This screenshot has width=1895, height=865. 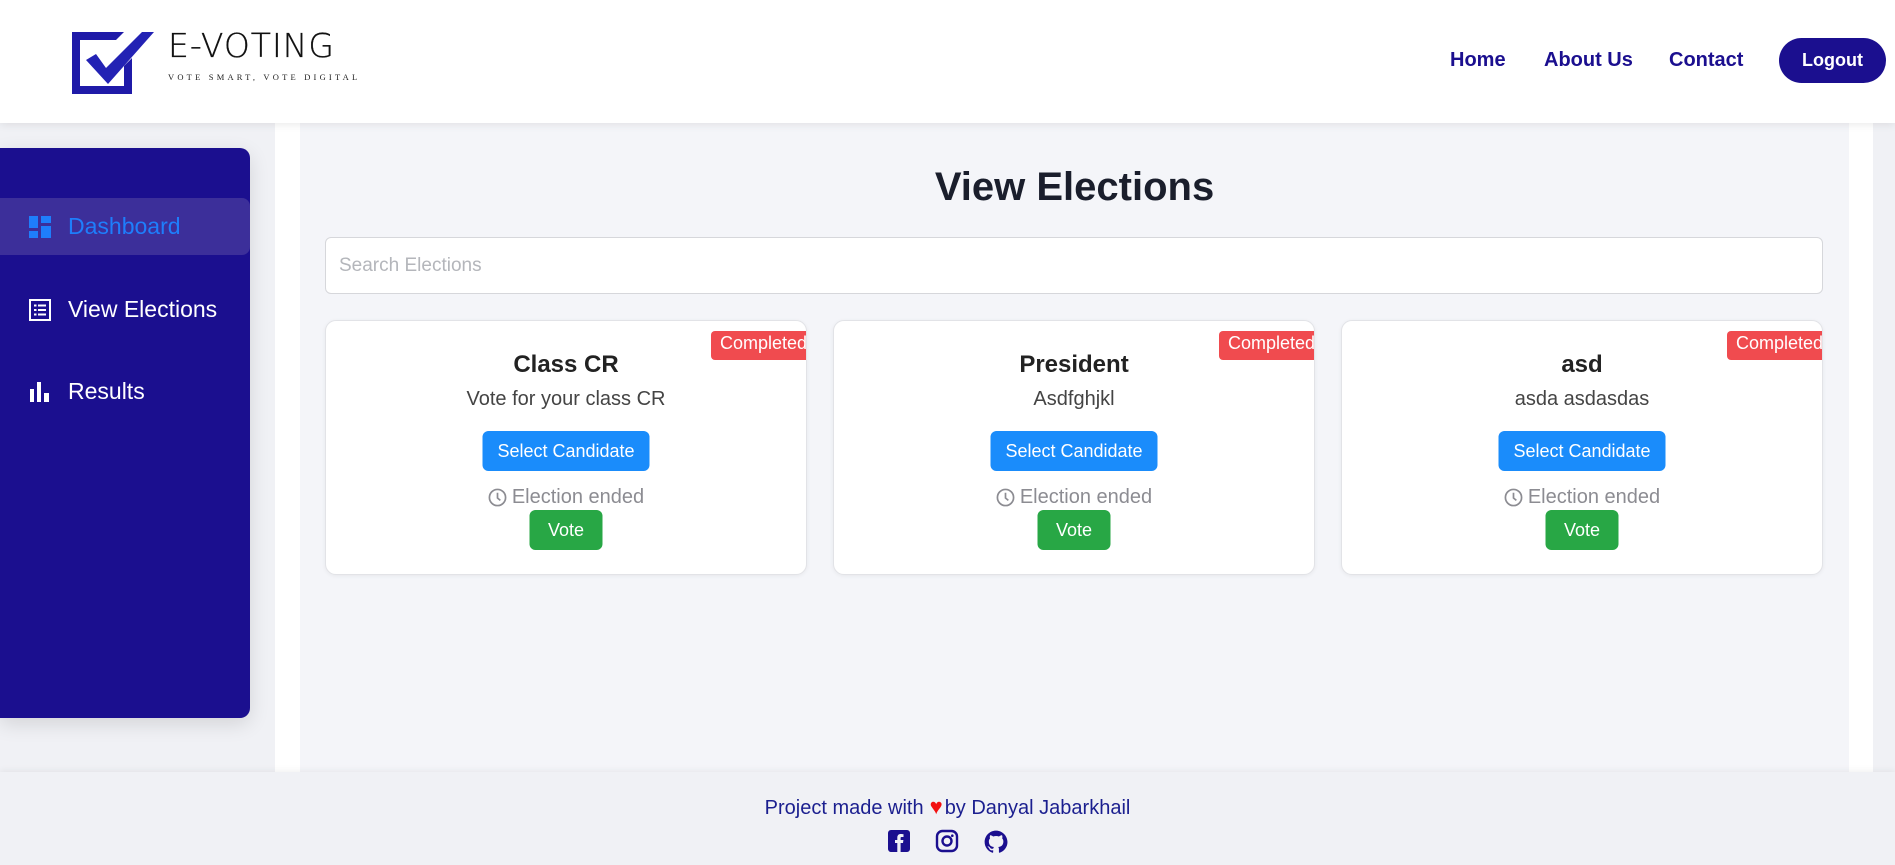 I want to click on search-input, so click(x=1074, y=265).